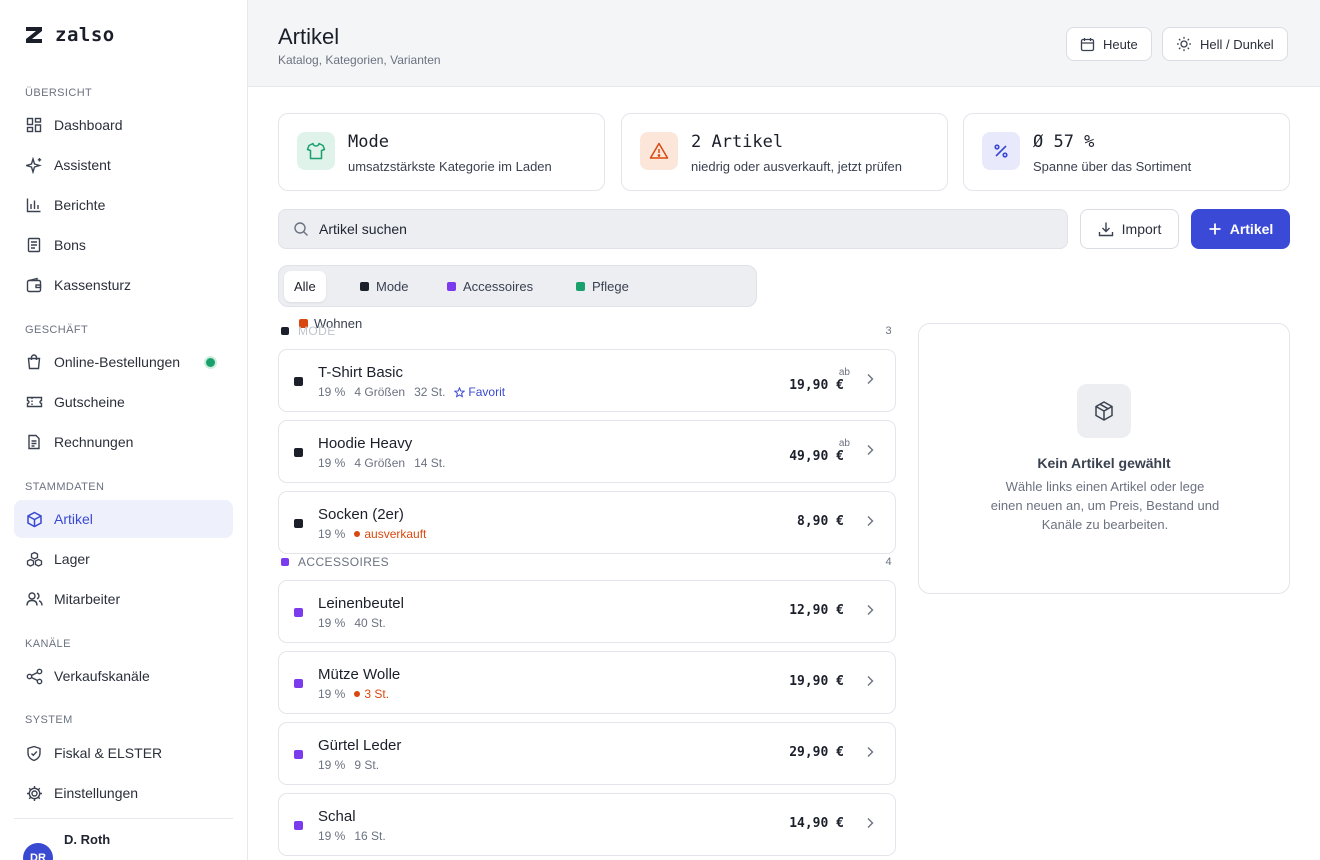 The image size is (1320, 860). I want to click on sidebar-item-kassensturz: Kassensturz, so click(123, 285).